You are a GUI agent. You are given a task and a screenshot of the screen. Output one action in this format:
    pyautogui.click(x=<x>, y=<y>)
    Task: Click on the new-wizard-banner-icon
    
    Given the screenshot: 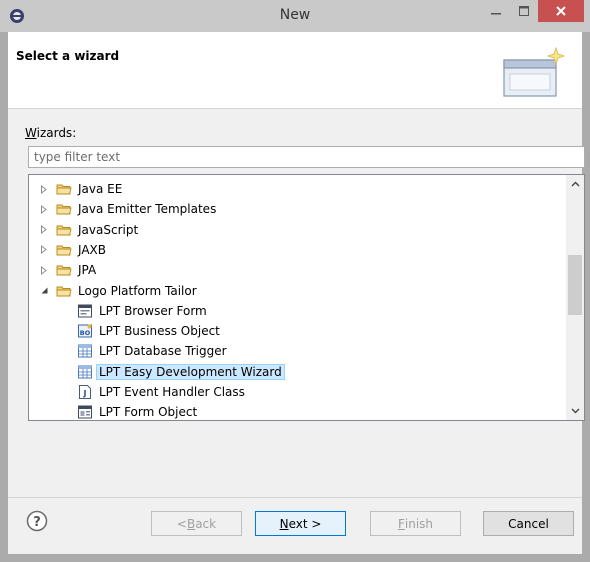 What is the action you would take?
    pyautogui.click(x=534, y=71)
    